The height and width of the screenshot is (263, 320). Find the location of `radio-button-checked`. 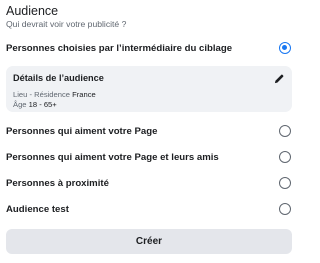

radio-button-checked is located at coordinates (285, 48).